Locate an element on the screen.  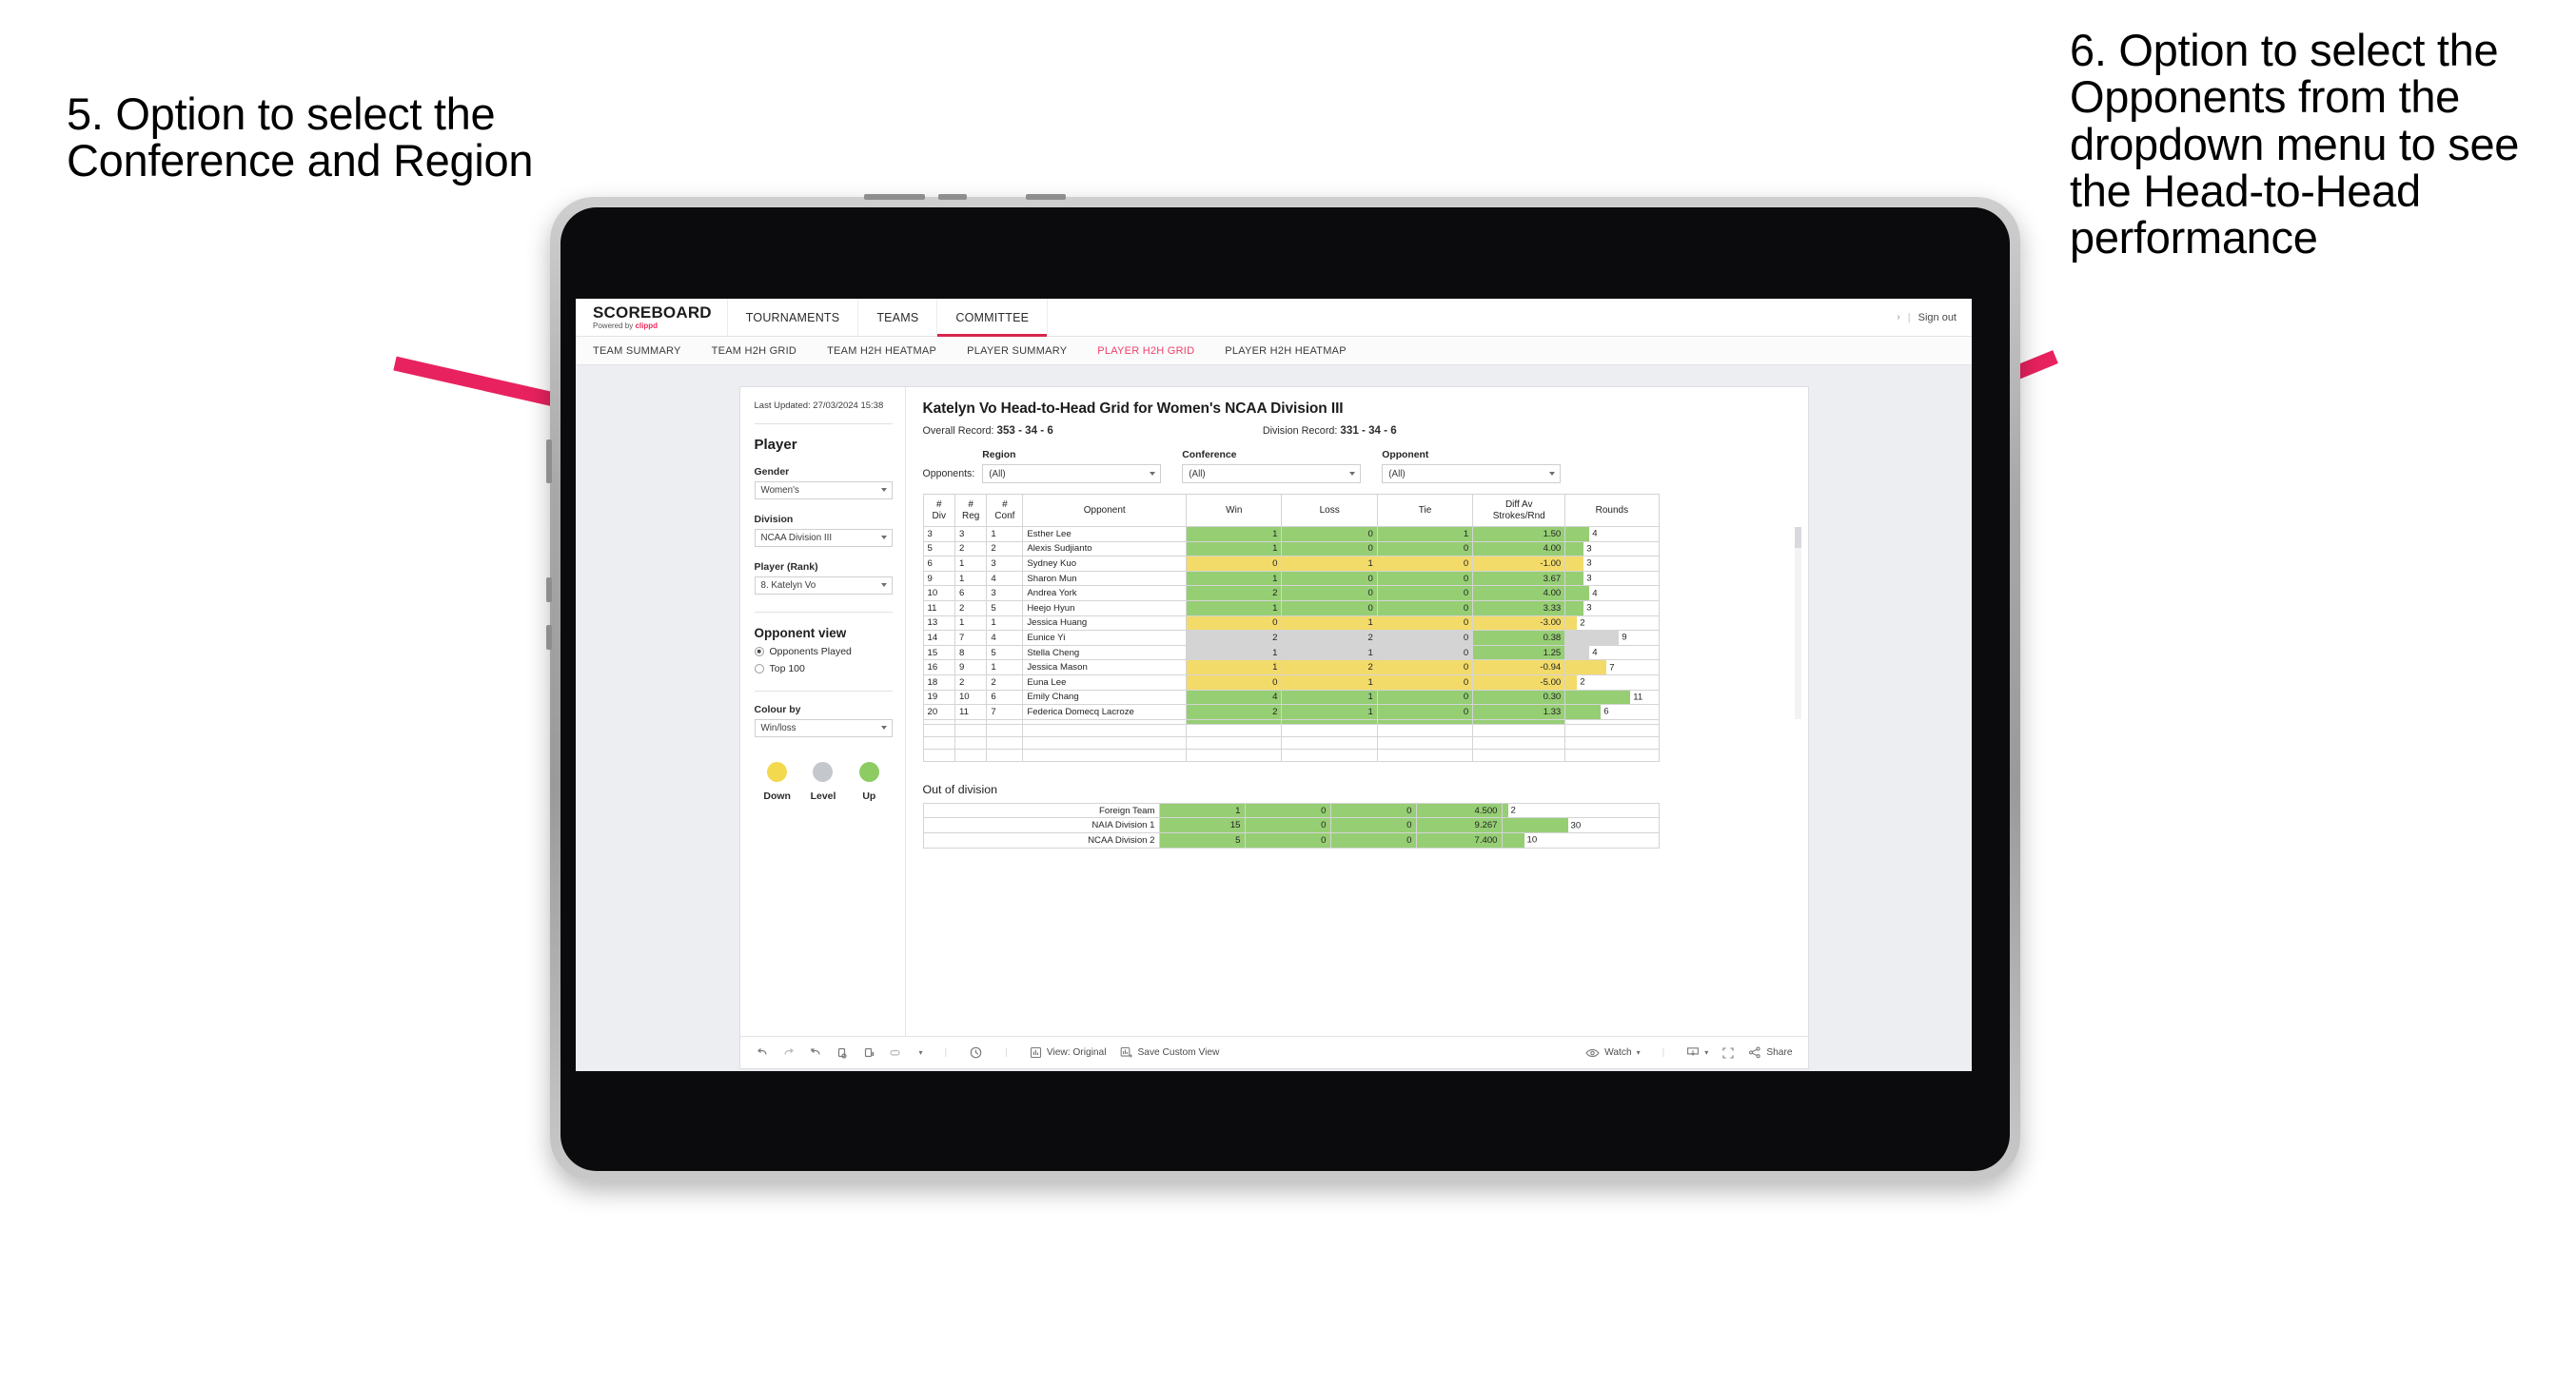
col-div: # Div is located at coordinates (938, 511).